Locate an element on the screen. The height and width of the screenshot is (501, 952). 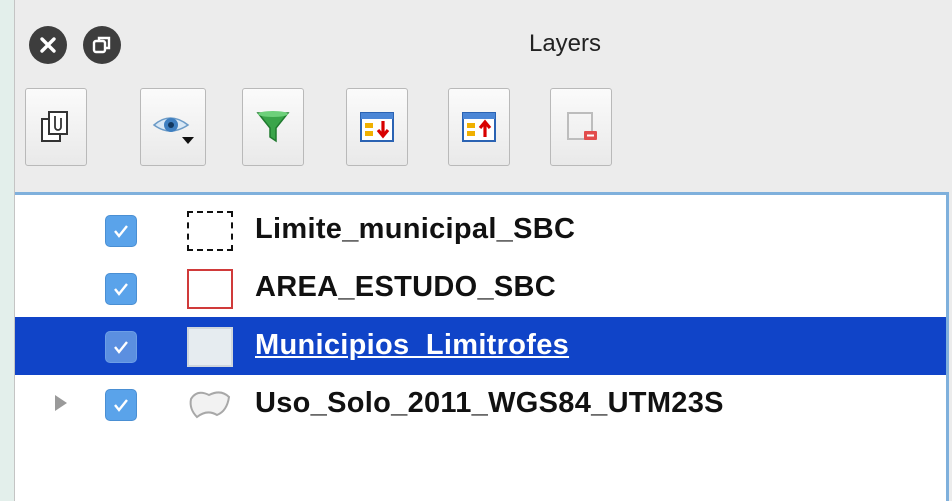
polygon-symbol-icon is located at coordinates (210, 405).